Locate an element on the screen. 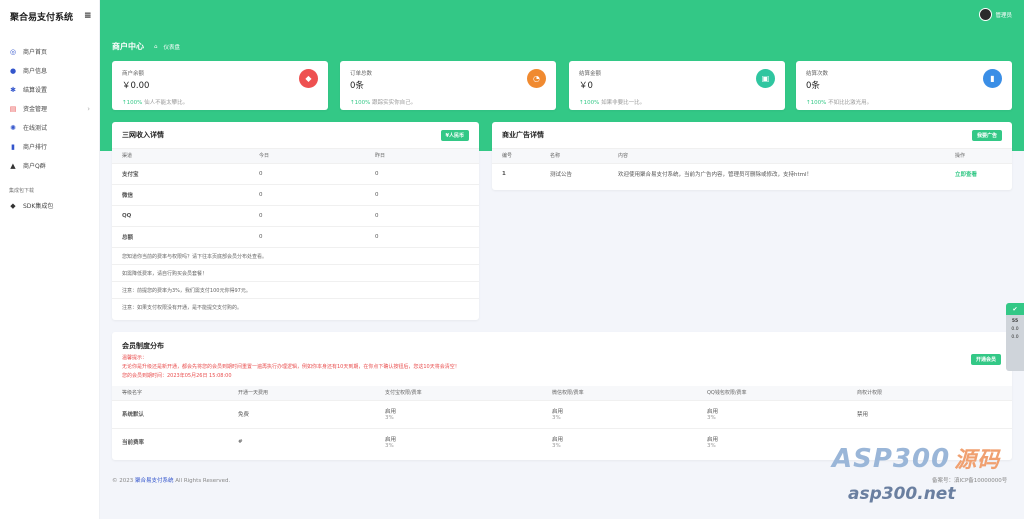 This screenshot has width=1024, height=519. panel-title: 三网收入详情 is located at coordinates (143, 135).